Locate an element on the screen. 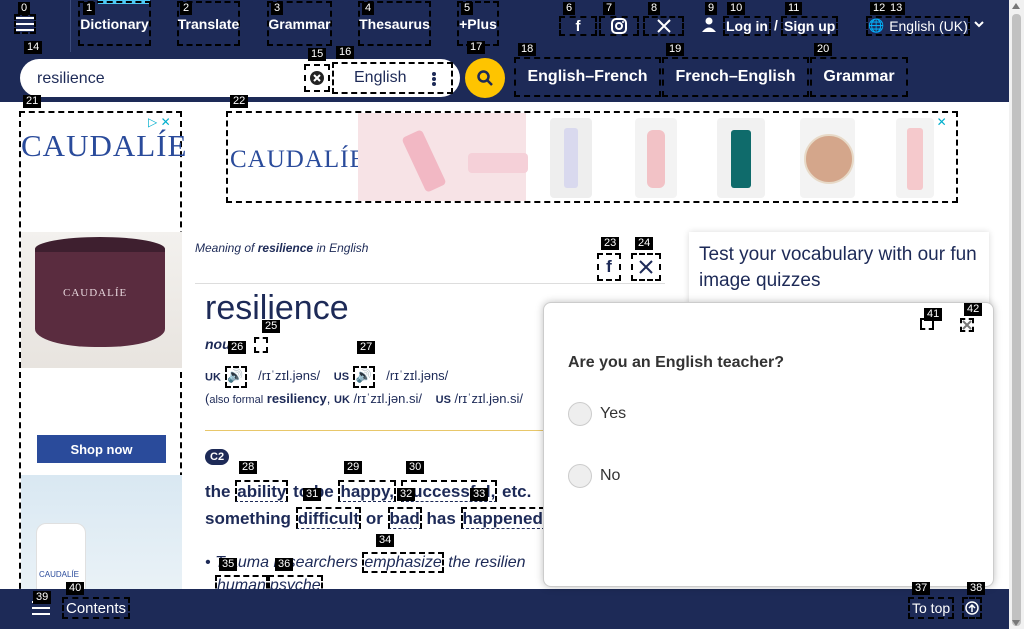 The height and width of the screenshot is (629, 1024). marker: 39 is located at coordinates (42, 597).